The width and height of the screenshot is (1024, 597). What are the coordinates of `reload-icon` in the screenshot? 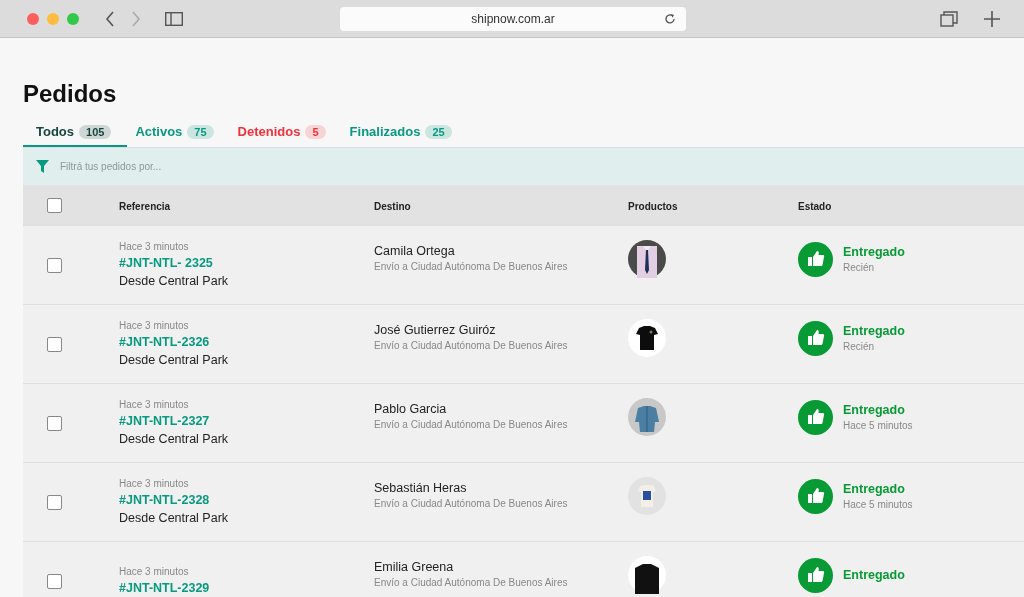 It's located at (670, 18).